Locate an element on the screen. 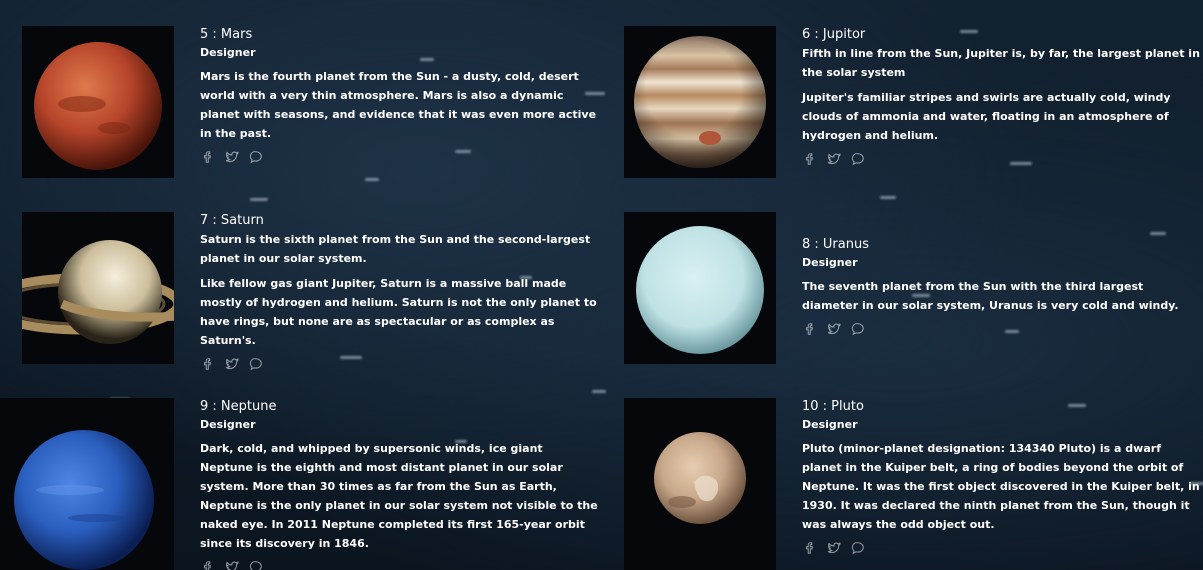  jupiter-image is located at coordinates (700, 102).